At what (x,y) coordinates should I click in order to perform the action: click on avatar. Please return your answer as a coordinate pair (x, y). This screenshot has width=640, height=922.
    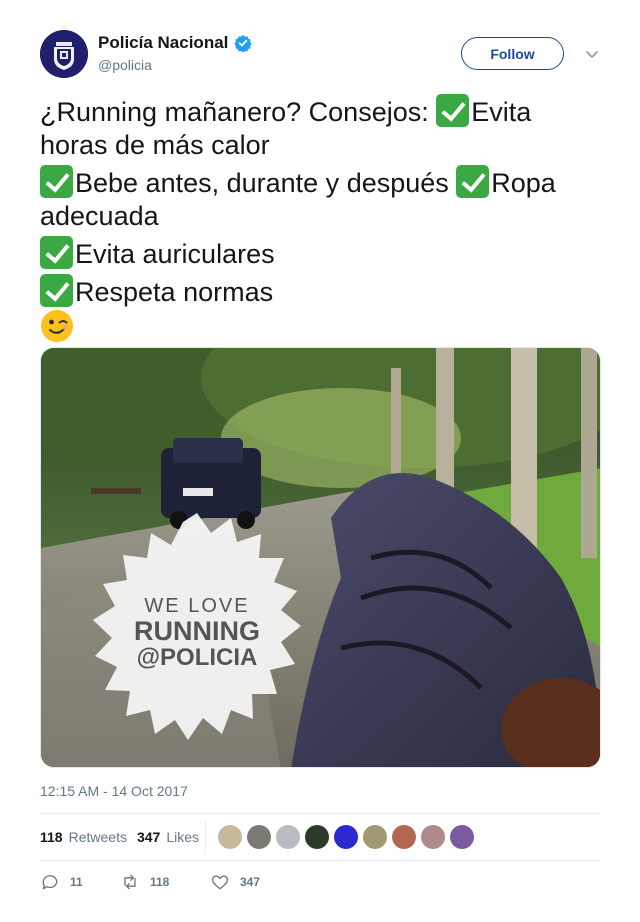
    Looking at the image, I should click on (64, 54).